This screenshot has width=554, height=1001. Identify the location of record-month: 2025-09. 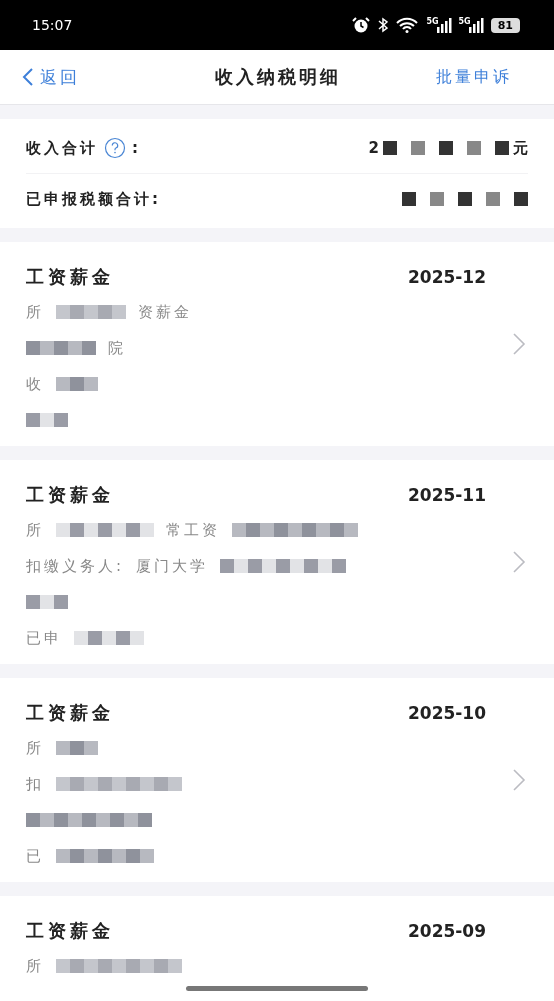
(446, 931).